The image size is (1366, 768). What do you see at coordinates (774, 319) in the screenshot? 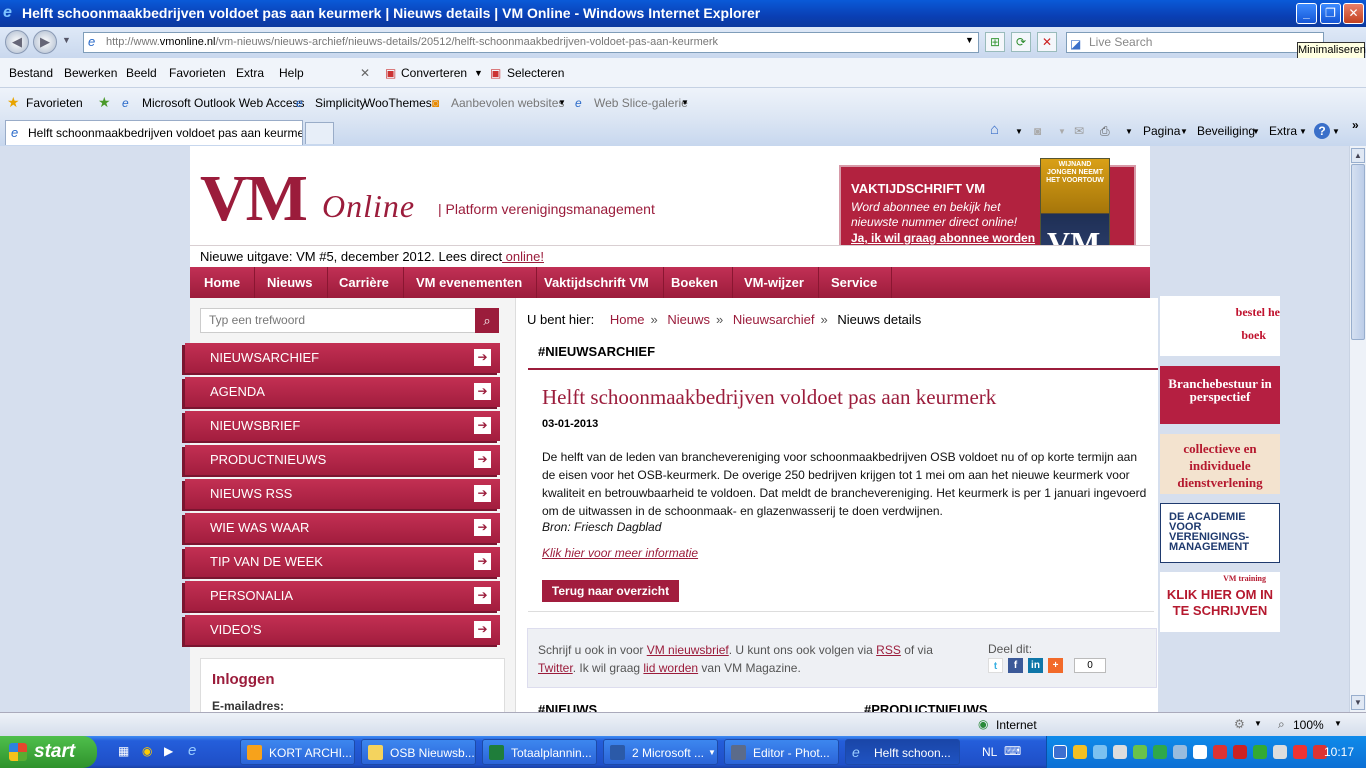
I see `breadcrumb-nieuwsarchief: Nieuwsarchief` at bounding box center [774, 319].